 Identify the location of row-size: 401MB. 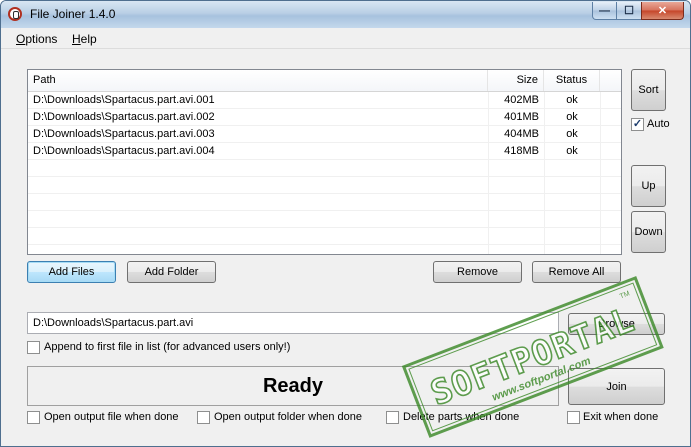
(521, 117).